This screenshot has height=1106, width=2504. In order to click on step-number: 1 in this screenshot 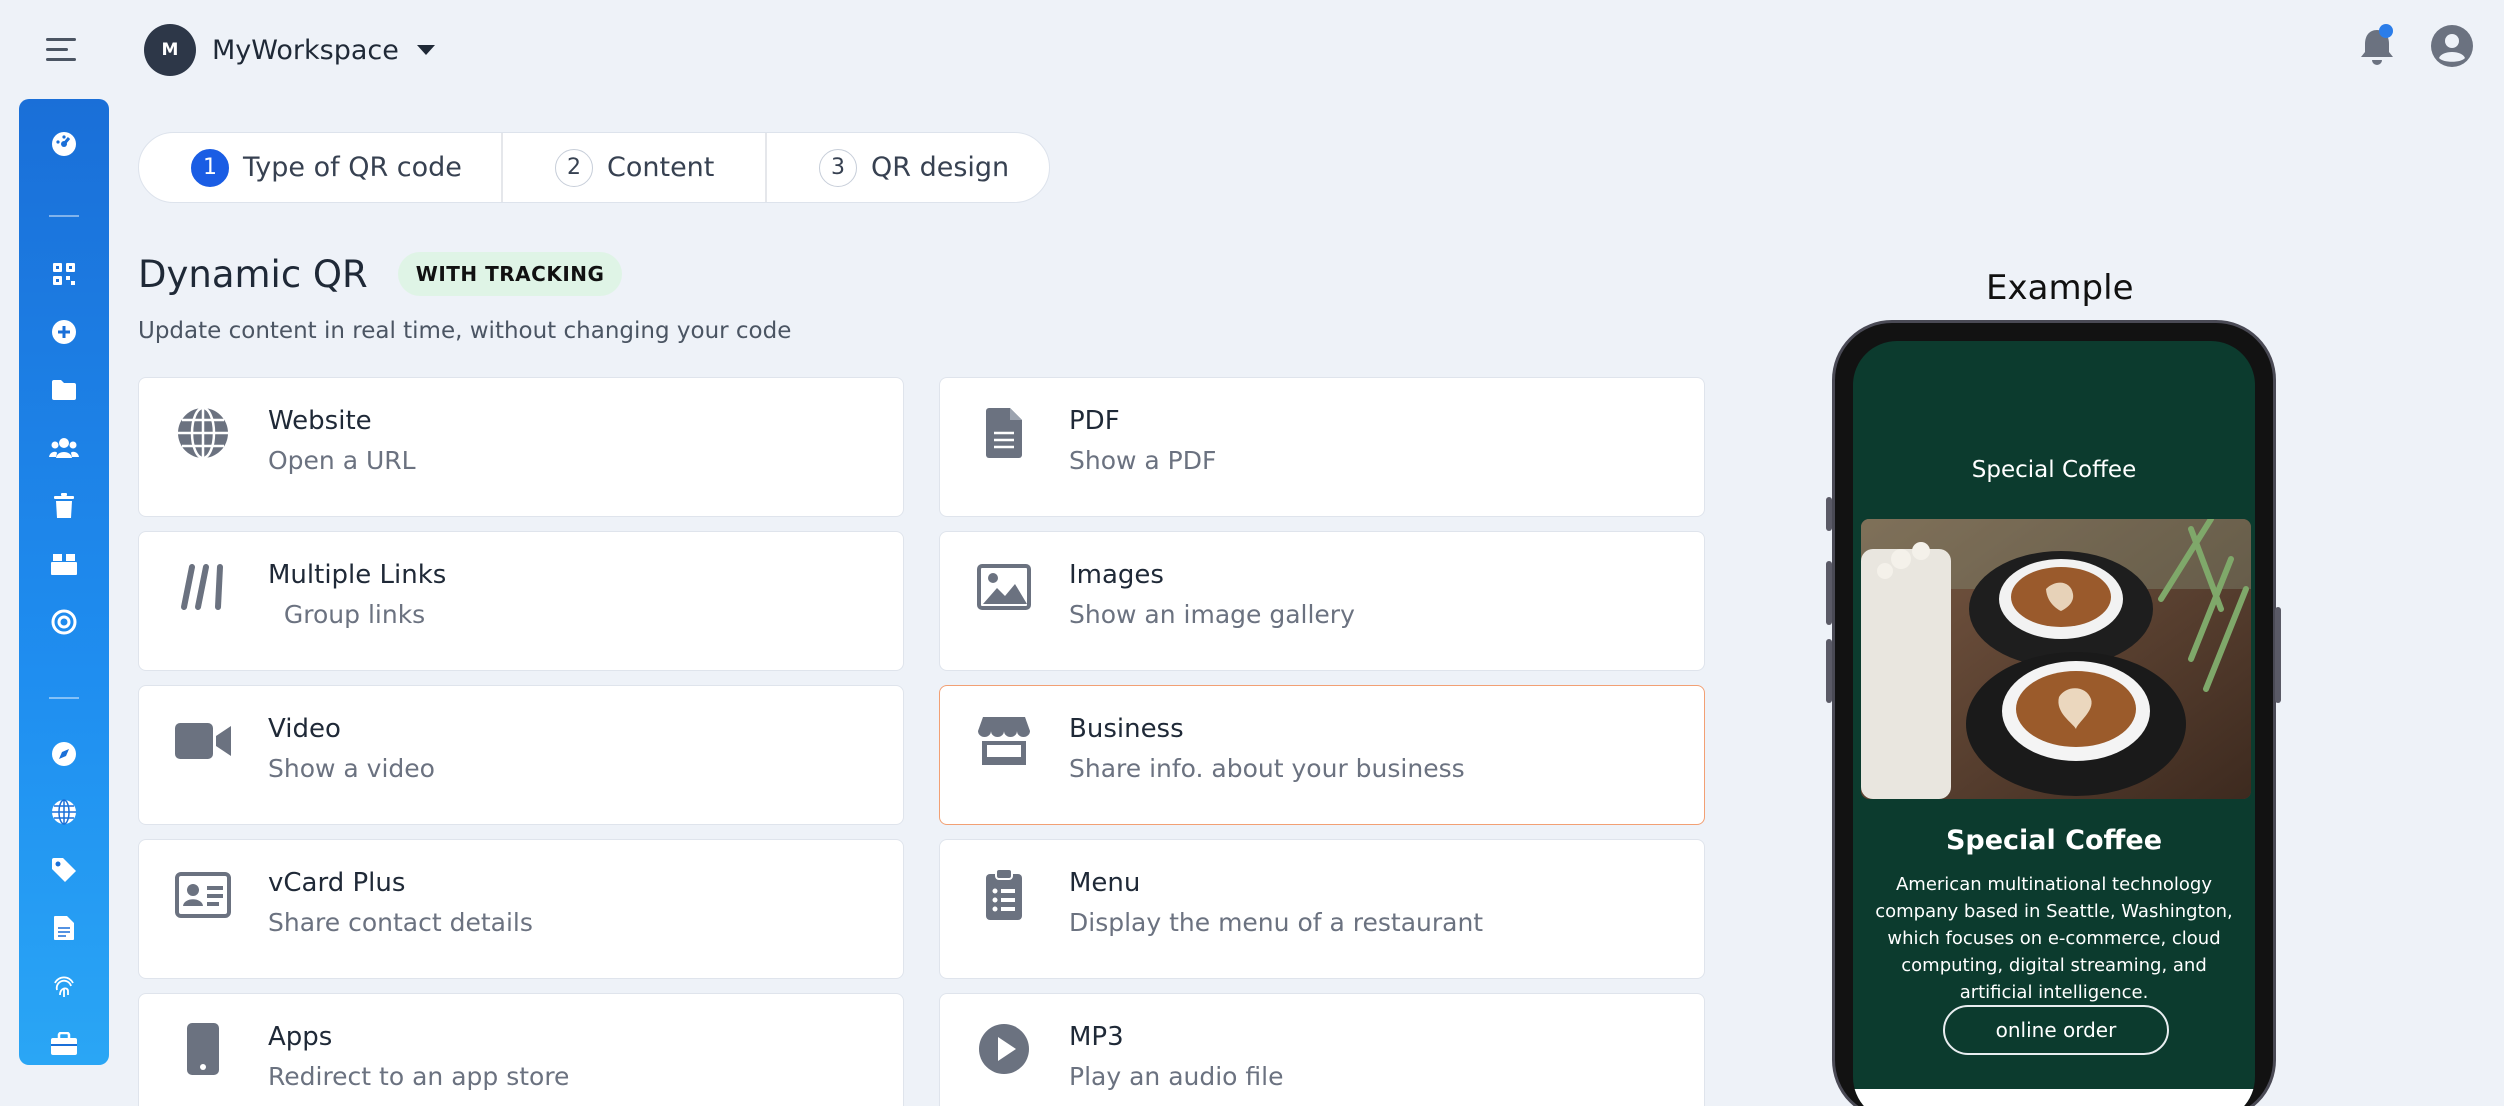, I will do `click(210, 167)`.